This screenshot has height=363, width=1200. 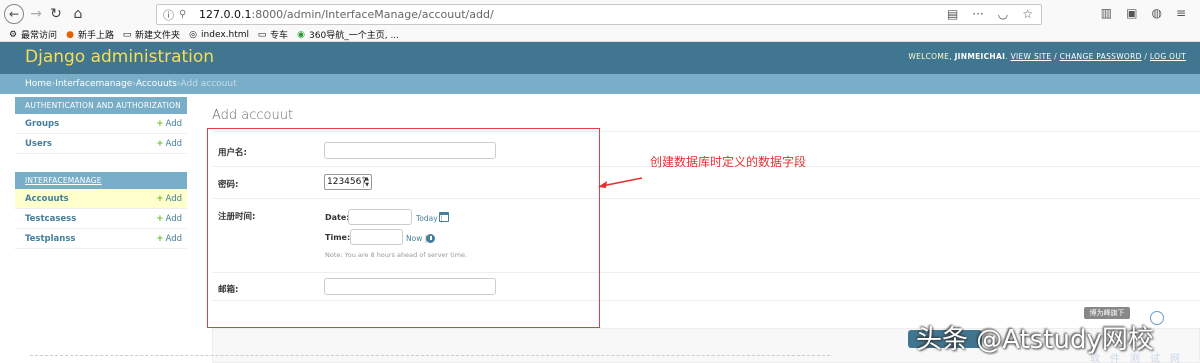 I want to click on bookmark-item: ● 新手上路, so click(x=89, y=35).